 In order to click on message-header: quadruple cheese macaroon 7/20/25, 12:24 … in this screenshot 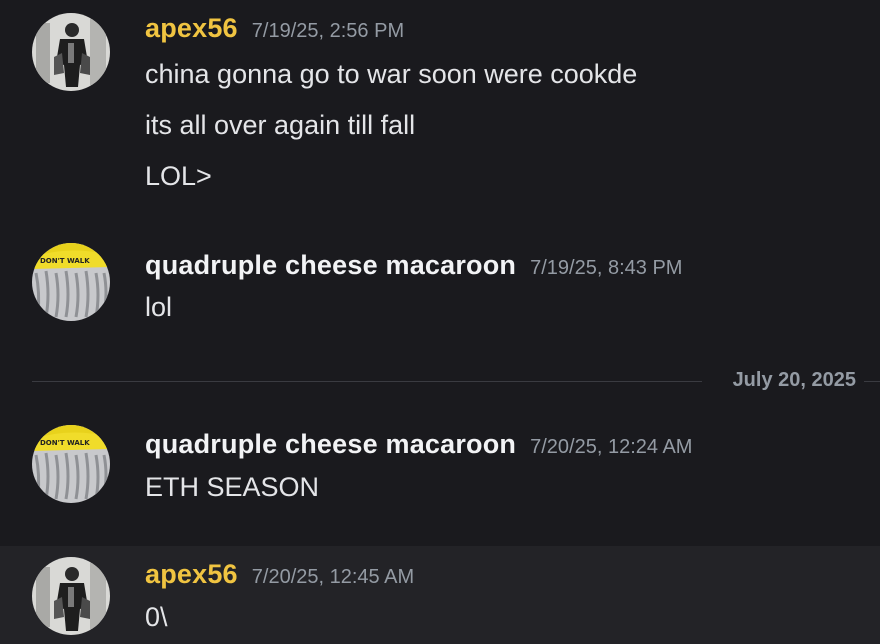, I will do `click(418, 444)`.